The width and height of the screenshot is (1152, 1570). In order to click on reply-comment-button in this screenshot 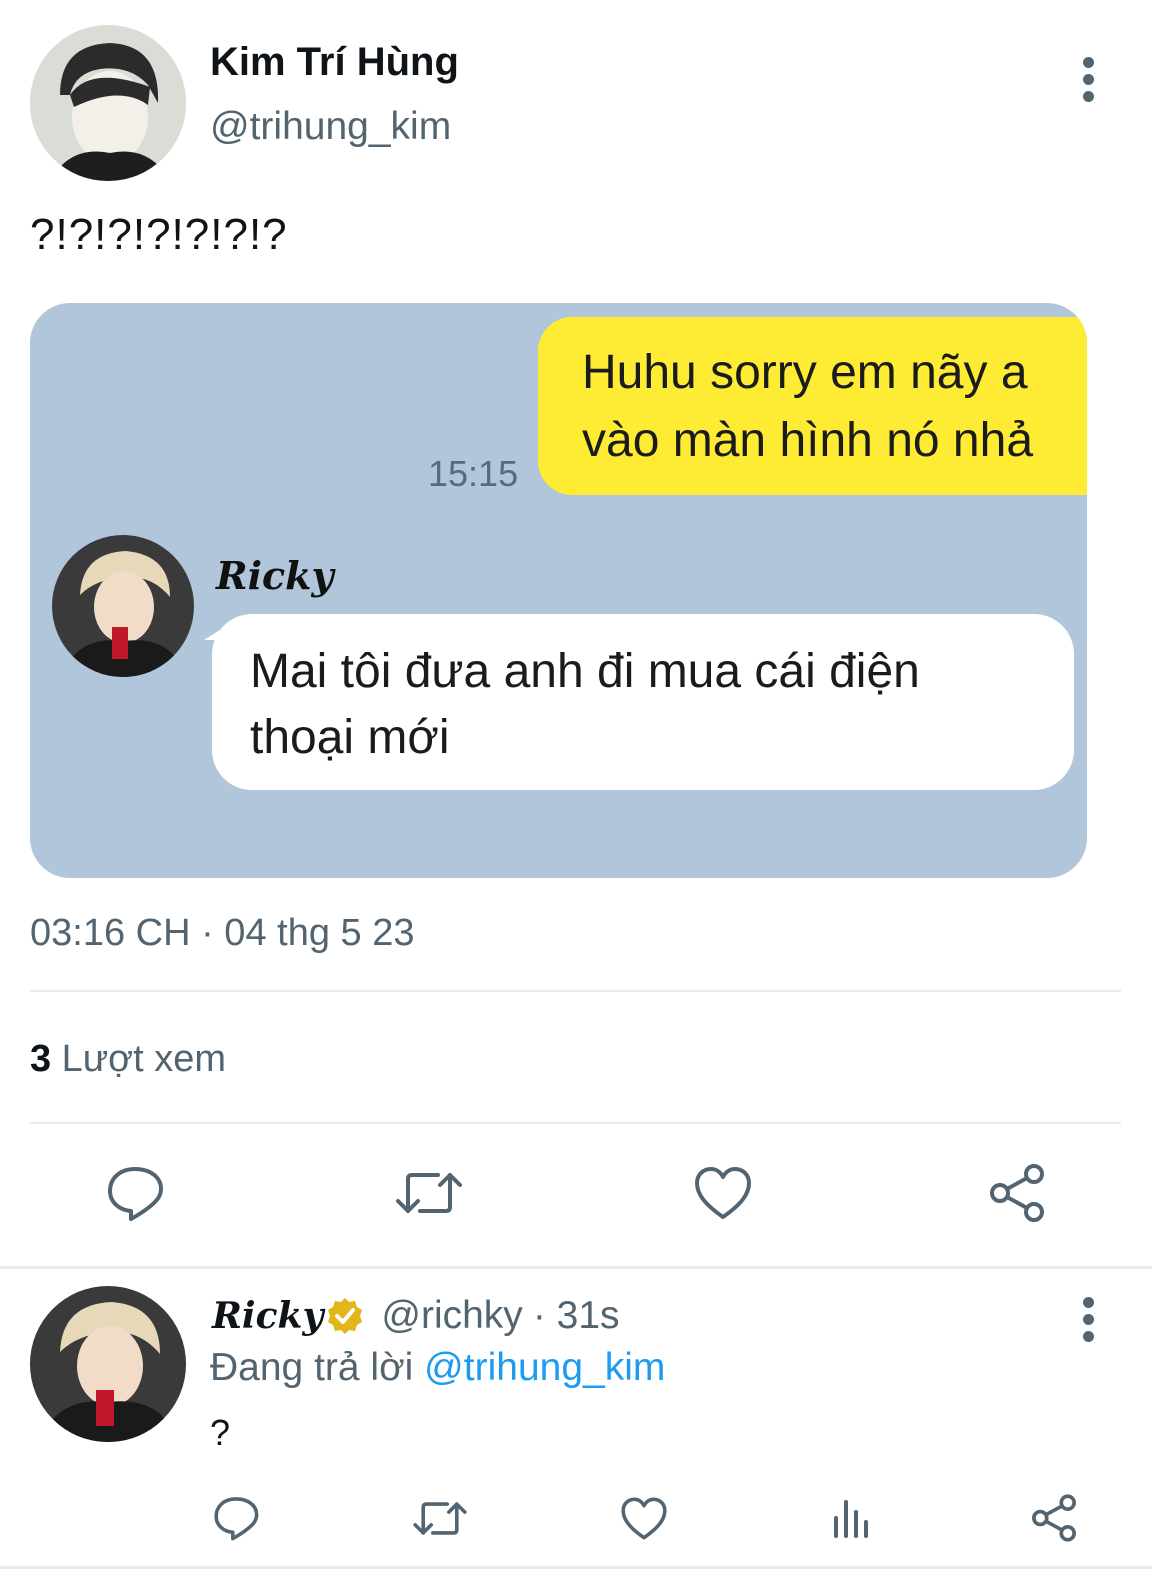, I will do `click(236, 1518)`.